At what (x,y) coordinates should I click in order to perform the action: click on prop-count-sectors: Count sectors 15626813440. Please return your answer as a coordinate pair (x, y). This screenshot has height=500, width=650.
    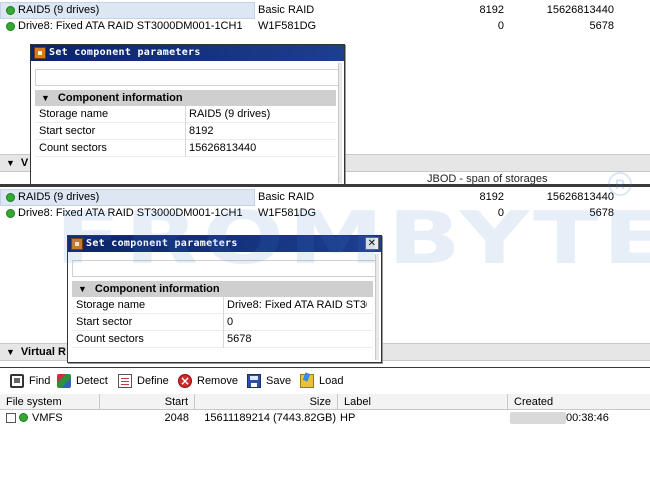
    Looking at the image, I should click on (185, 148).